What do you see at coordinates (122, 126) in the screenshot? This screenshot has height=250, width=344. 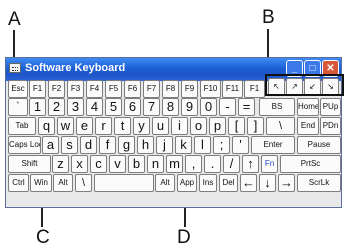 I see `key-t: t` at bounding box center [122, 126].